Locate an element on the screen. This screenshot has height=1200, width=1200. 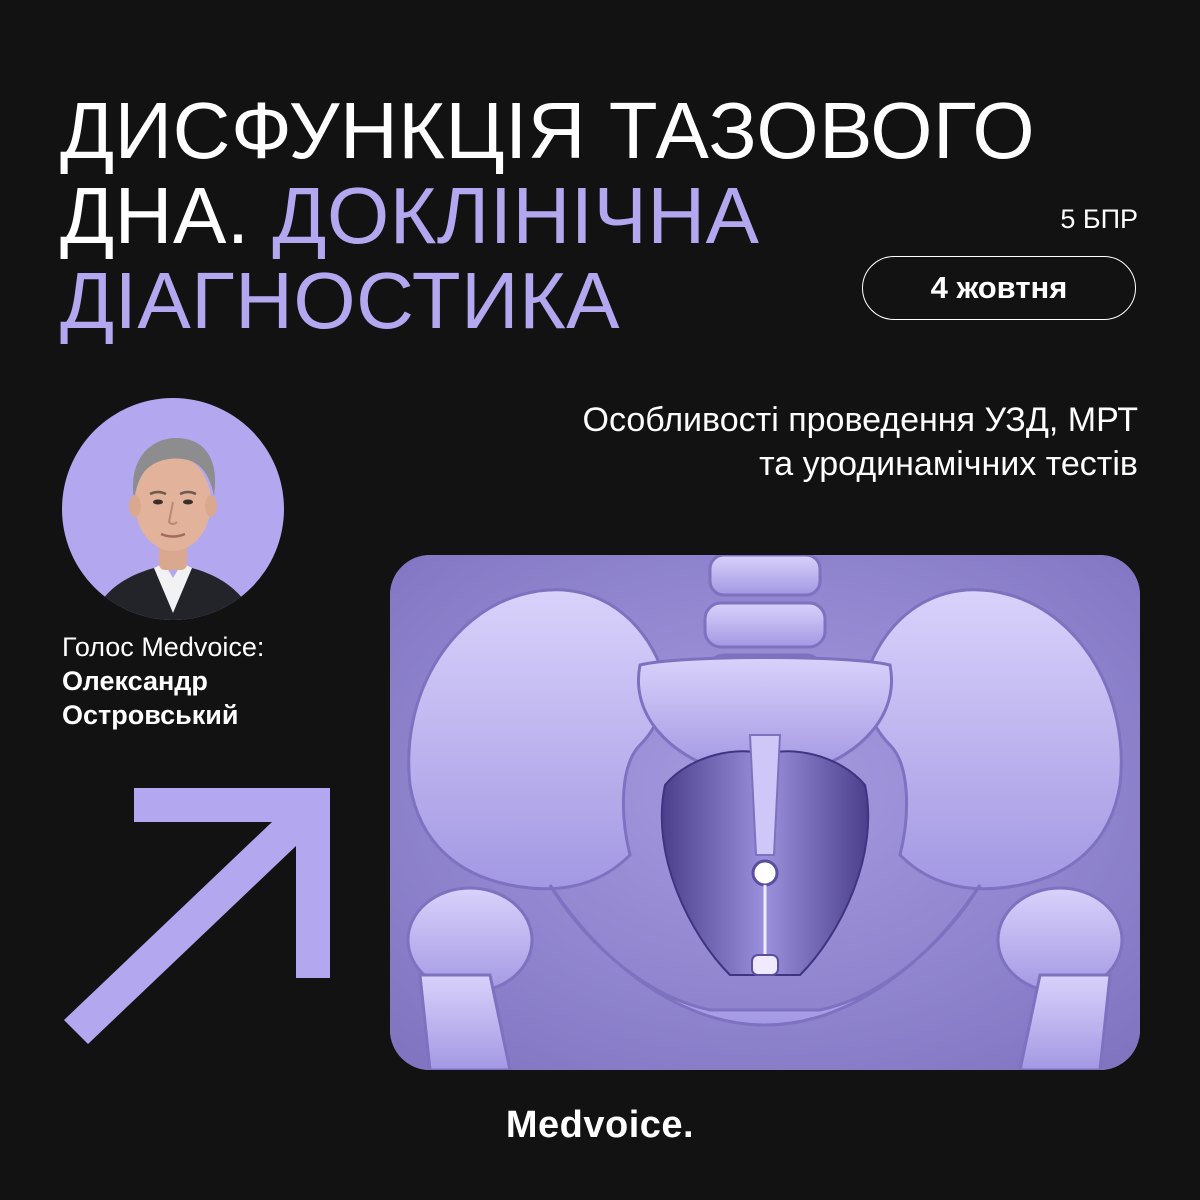
date-label: 4 жовтня is located at coordinates (999, 287).